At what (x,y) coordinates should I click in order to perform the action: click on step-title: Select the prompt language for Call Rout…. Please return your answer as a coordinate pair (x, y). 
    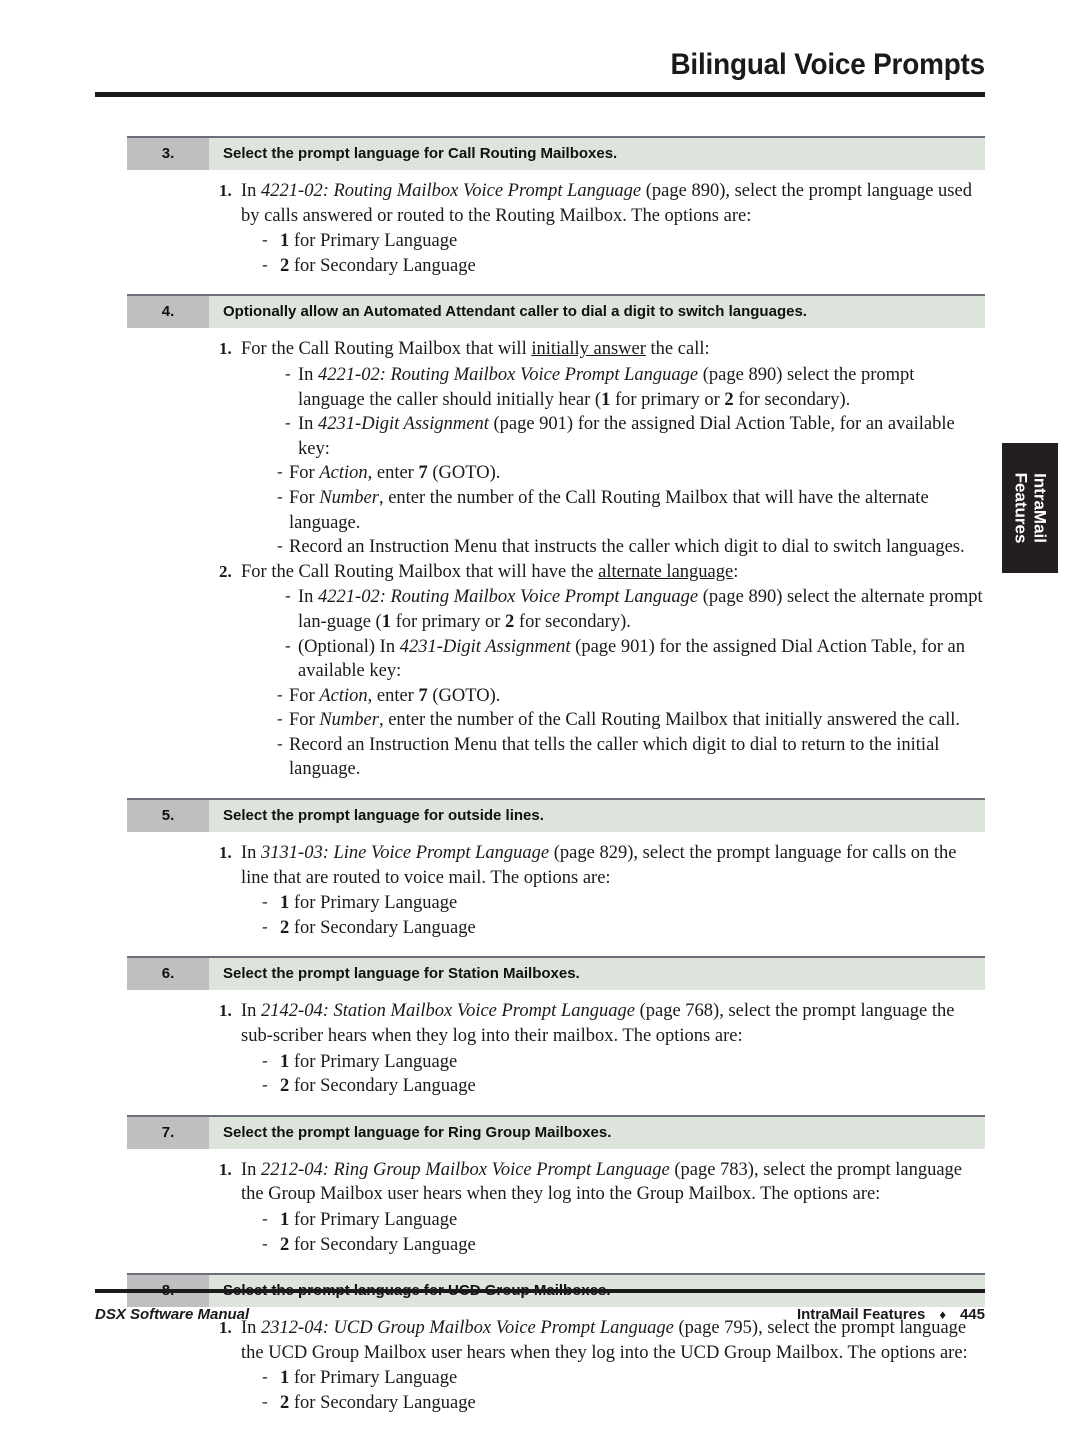
    Looking at the image, I should click on (597, 154).